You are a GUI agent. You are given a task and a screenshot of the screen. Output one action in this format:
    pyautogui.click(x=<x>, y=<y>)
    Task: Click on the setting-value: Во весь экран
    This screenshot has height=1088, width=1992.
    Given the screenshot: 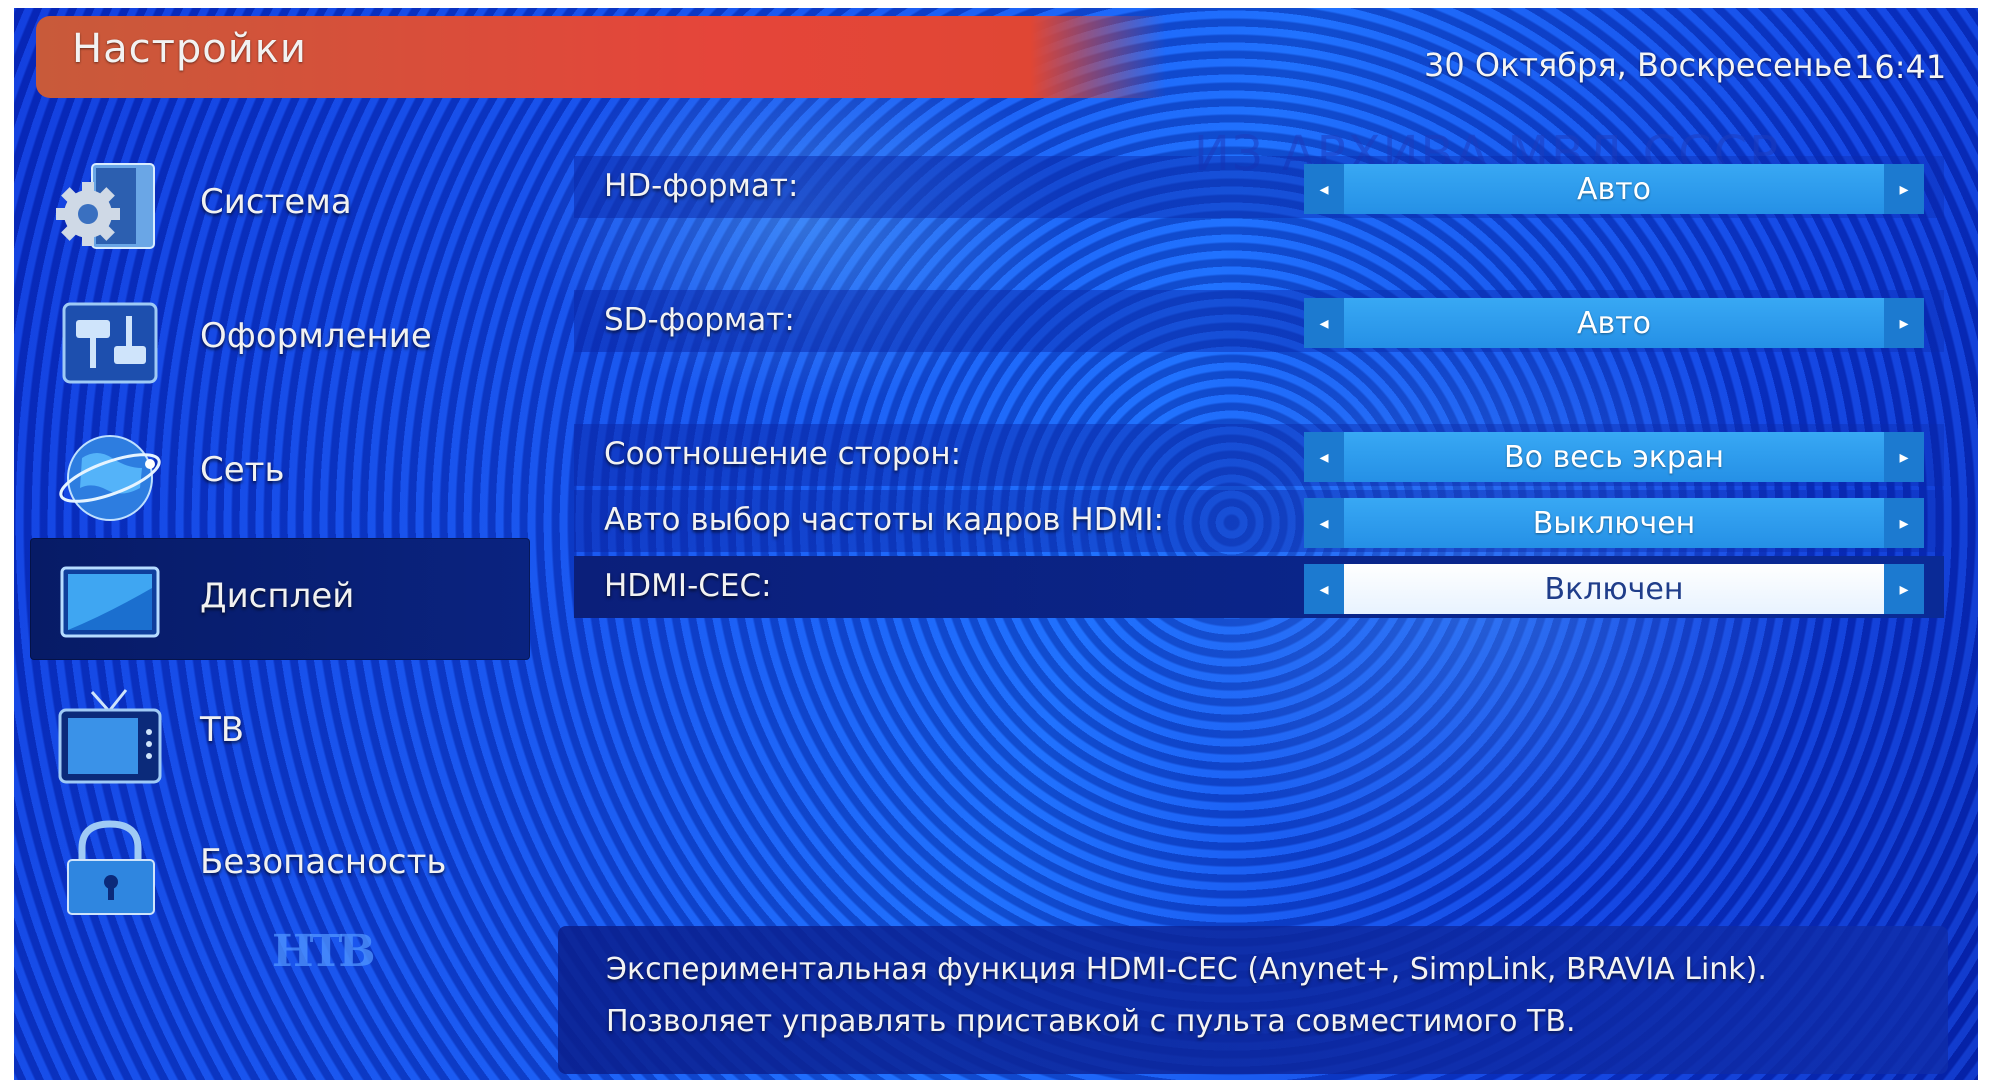 What is the action you would take?
    pyautogui.click(x=1614, y=457)
    